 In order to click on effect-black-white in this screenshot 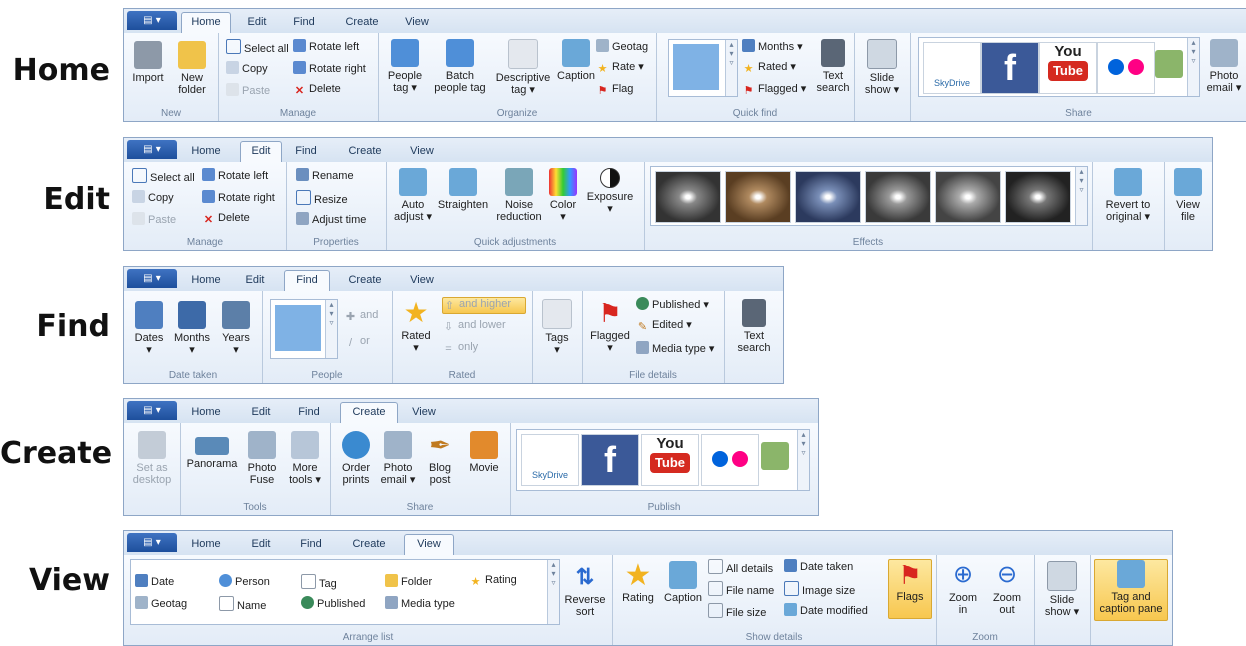, I will do `click(688, 197)`.